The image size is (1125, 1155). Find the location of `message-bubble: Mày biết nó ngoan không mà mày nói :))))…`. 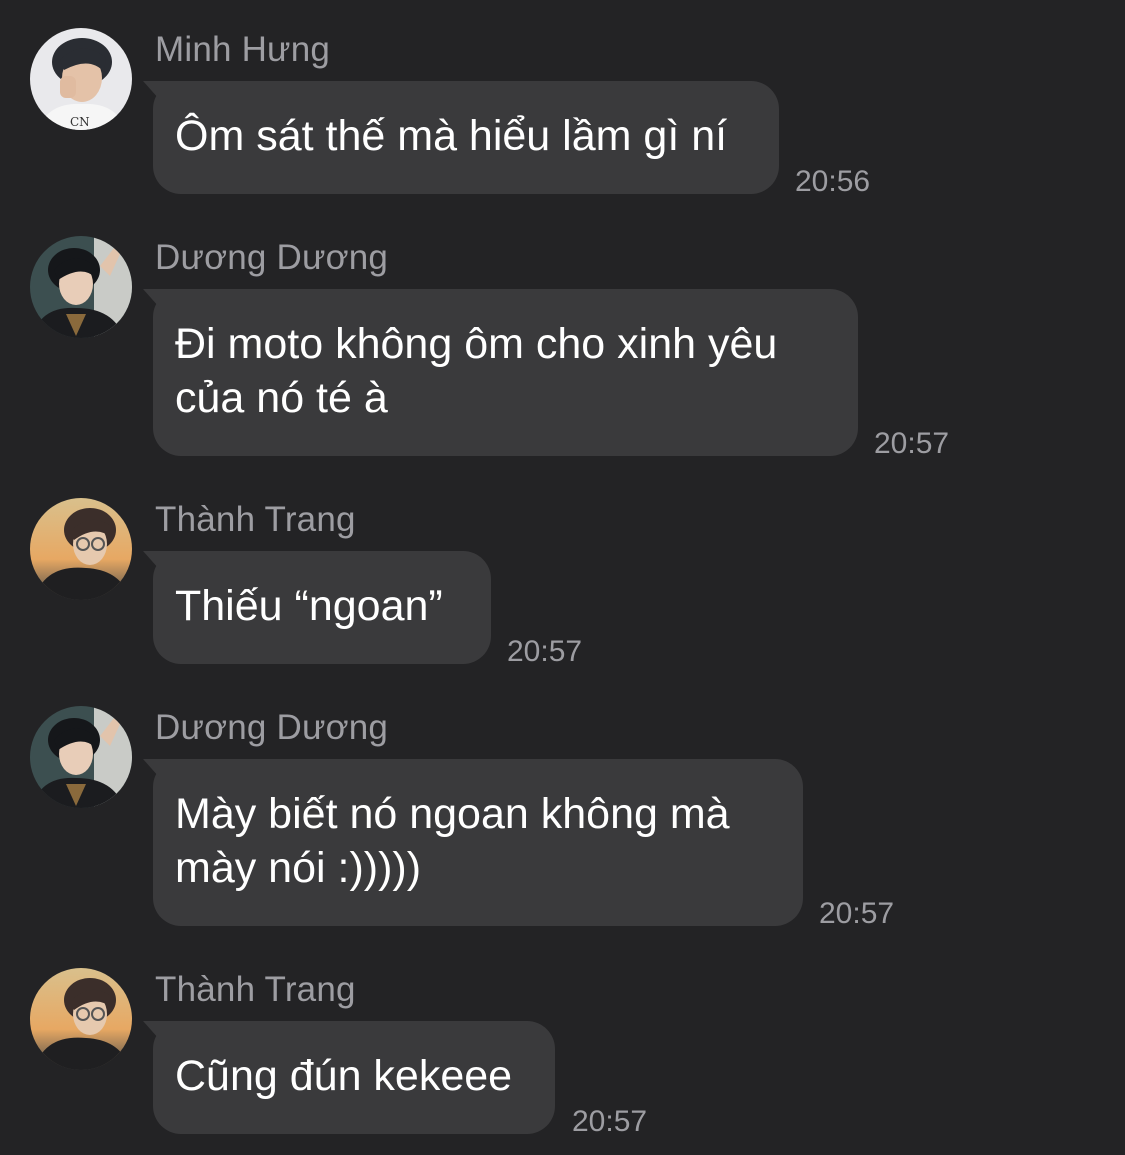

message-bubble: Mày biết nó ngoan không mà mày nói :))))… is located at coordinates (478, 842).